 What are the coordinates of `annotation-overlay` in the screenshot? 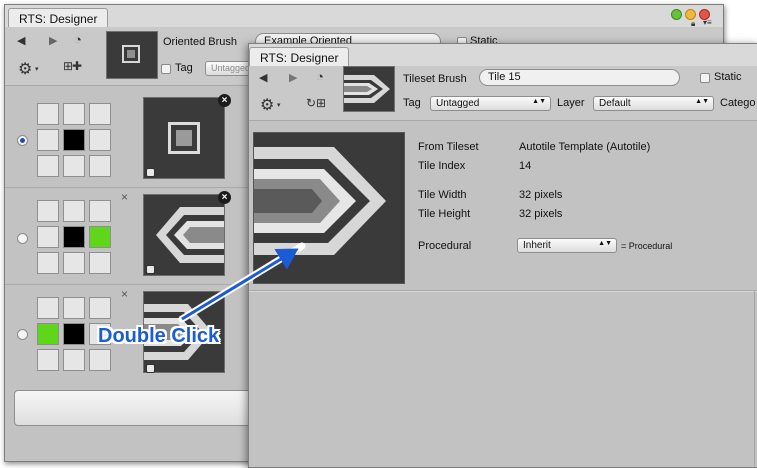 It's located at (242, 282).